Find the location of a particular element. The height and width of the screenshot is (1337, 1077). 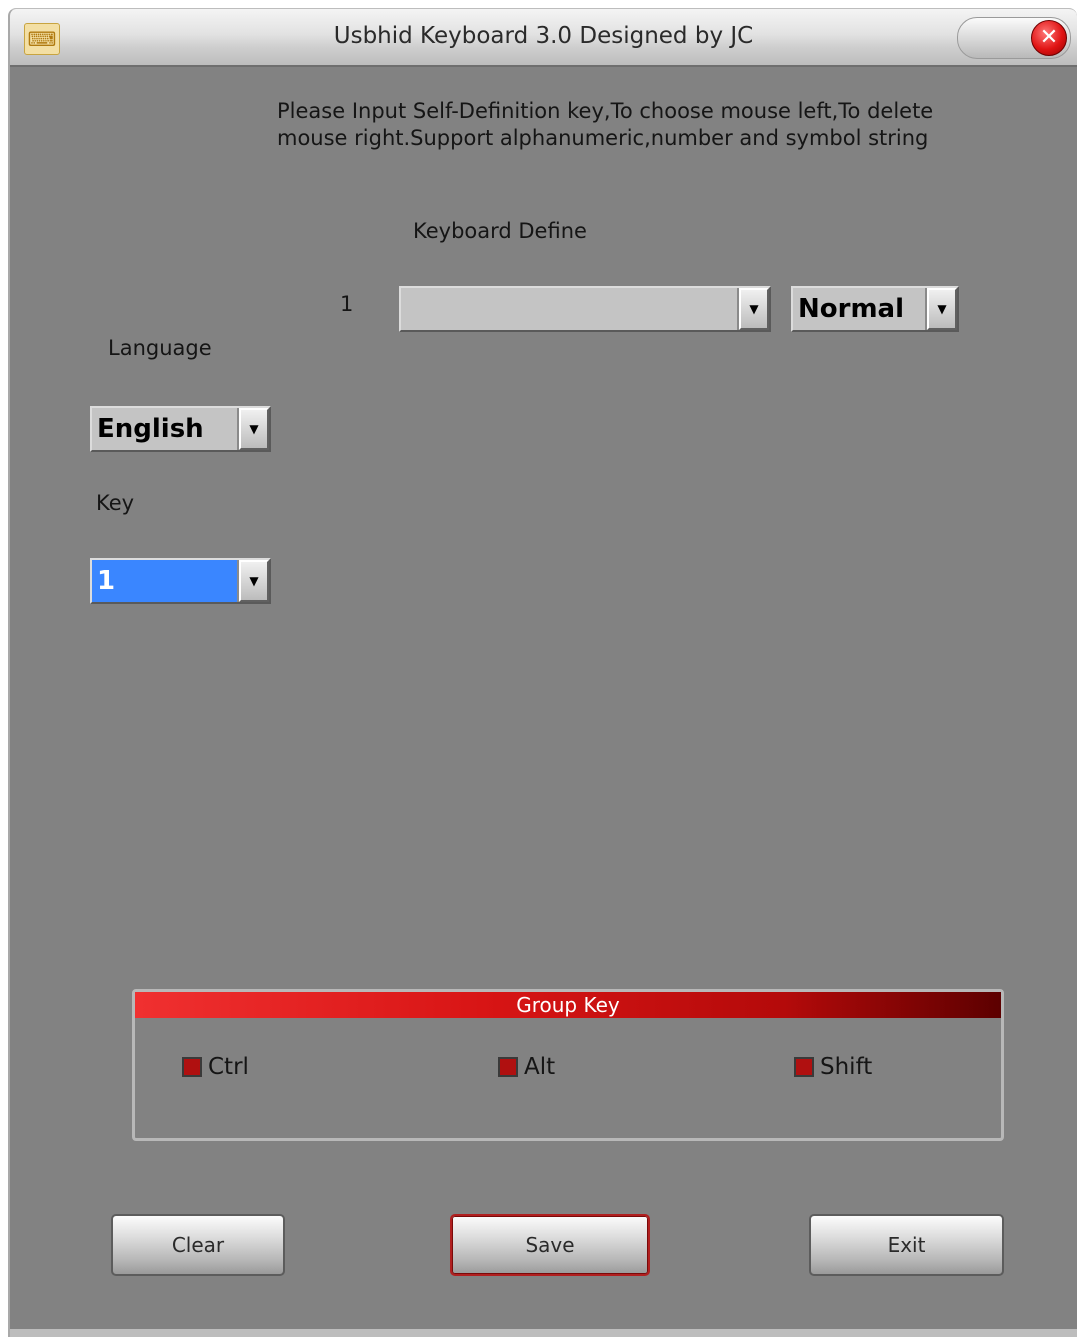

ctrl-checkbox: Ctrl is located at coordinates (215, 1067).